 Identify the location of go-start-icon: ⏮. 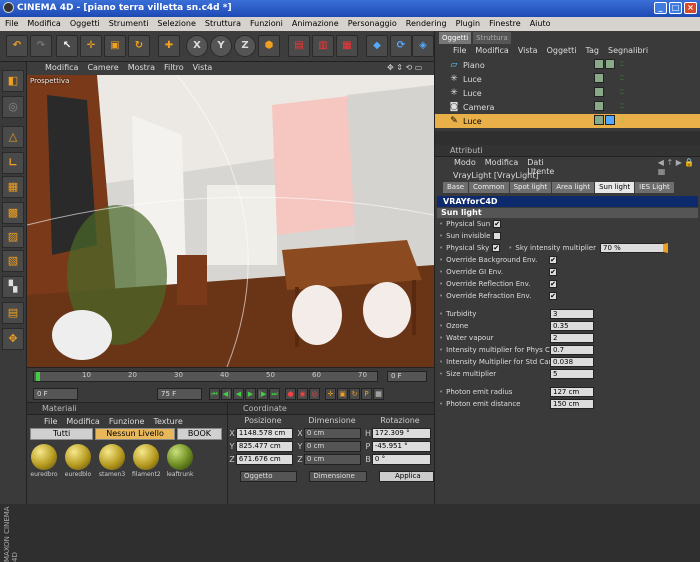
(214, 394).